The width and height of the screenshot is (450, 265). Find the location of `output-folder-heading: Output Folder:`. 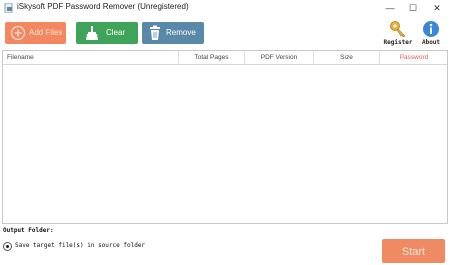

output-folder-heading: Output Folder: is located at coordinates (28, 230).